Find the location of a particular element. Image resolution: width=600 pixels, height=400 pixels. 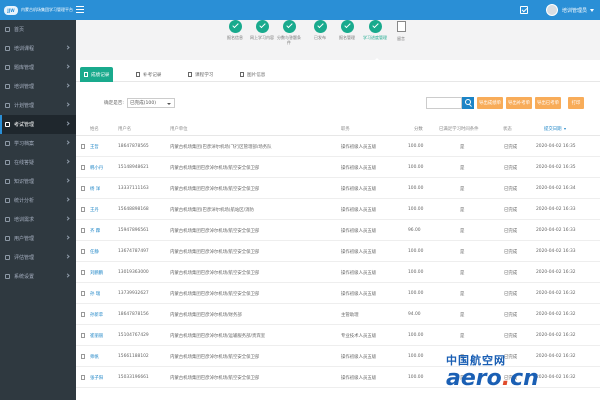

step-0: 报名信息 is located at coordinates (235, 30).